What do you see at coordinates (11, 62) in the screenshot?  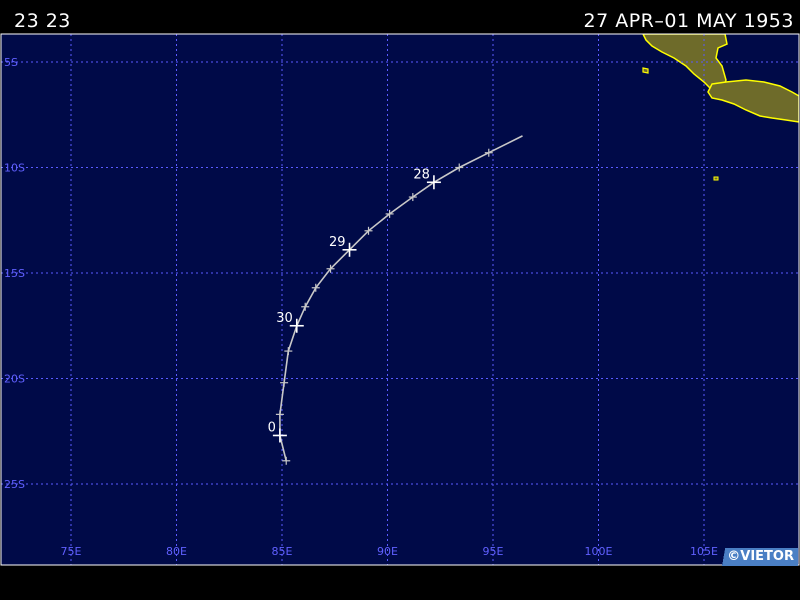 I see `lat-tick-label: 5S` at bounding box center [11, 62].